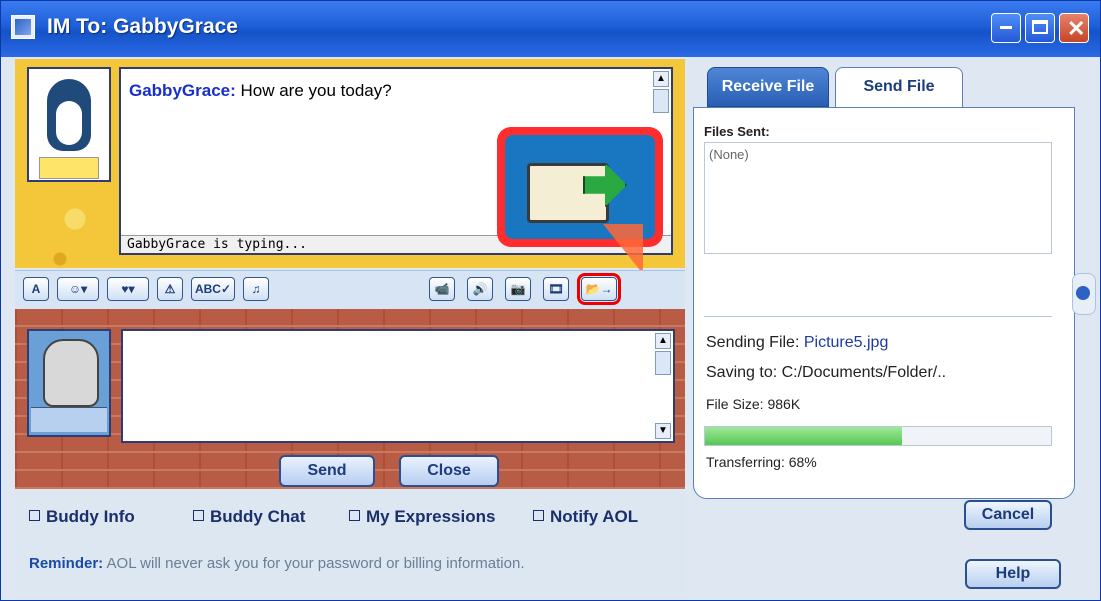 The image size is (1101, 601). What do you see at coordinates (422, 517) in the screenshot?
I see `my-expressions-link: My Expressions` at bounding box center [422, 517].